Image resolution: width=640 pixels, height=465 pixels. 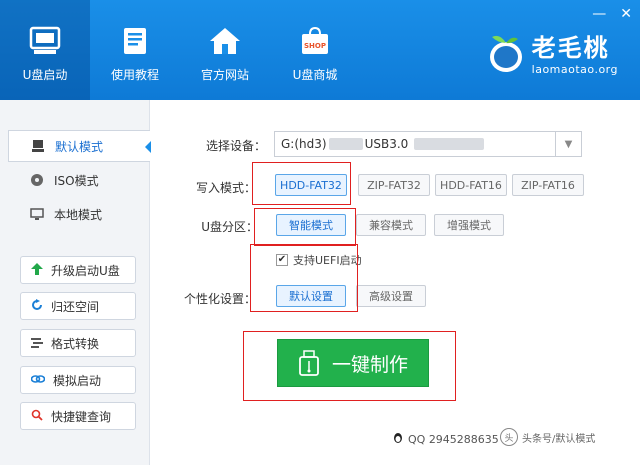 I want to click on device-value-prefix: G:(hd3), so click(x=304, y=144).